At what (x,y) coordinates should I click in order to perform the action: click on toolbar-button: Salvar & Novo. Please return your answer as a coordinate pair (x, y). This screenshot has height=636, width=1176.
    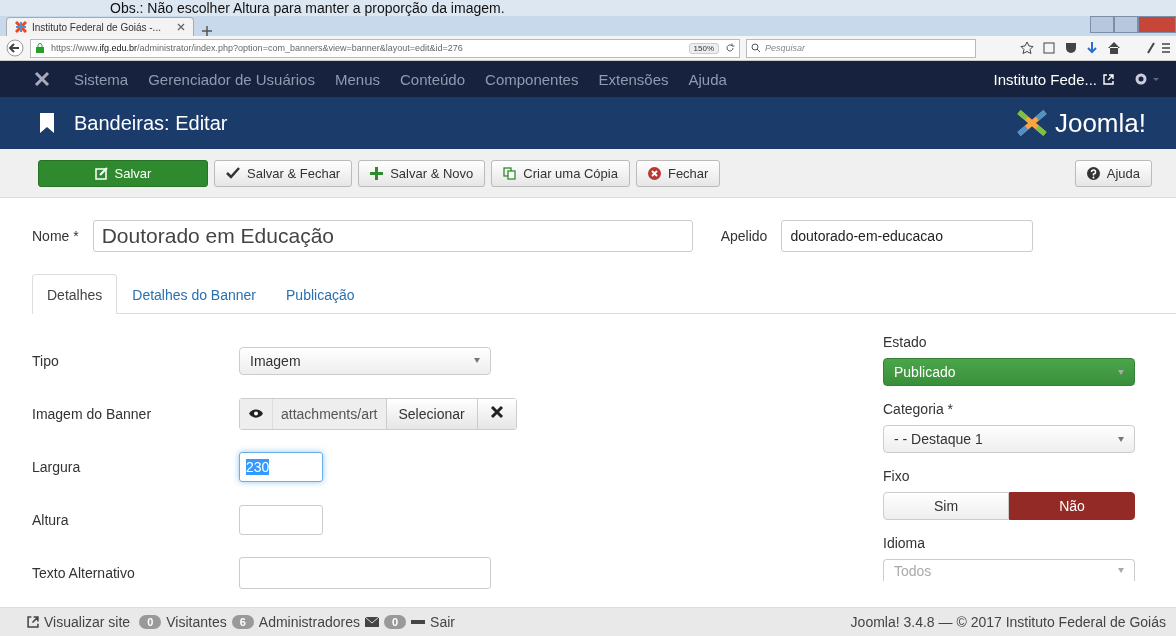
    Looking at the image, I should click on (422, 173).